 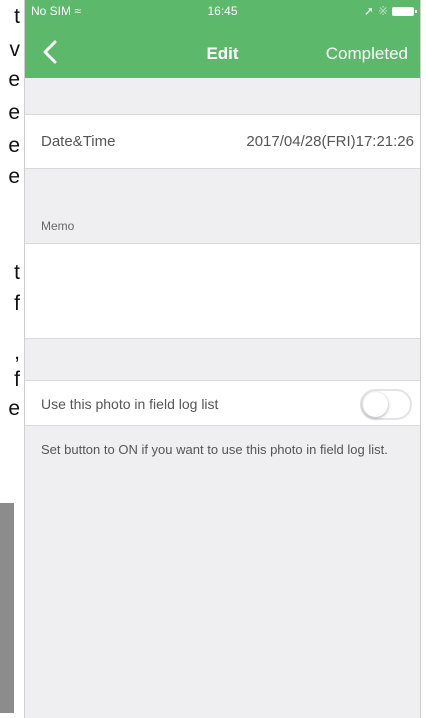 What do you see at coordinates (222, 291) in the screenshot?
I see `memo-field` at bounding box center [222, 291].